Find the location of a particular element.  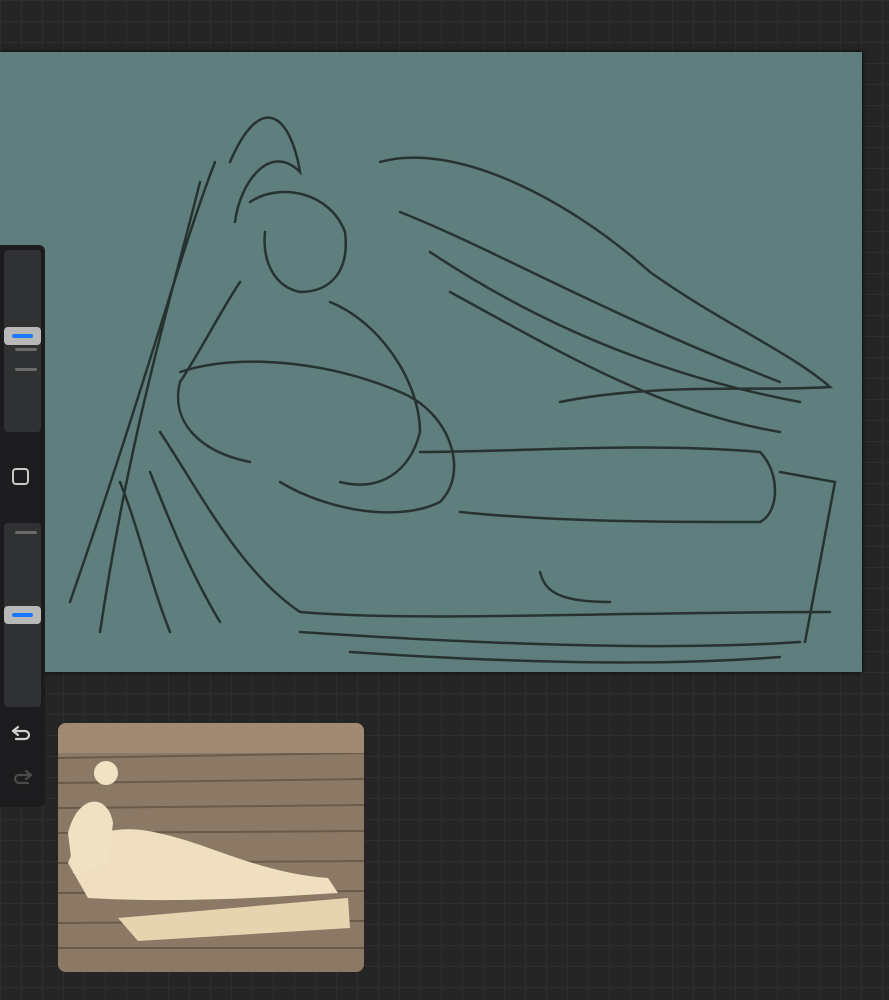

opacity-thumb is located at coordinates (22, 615).